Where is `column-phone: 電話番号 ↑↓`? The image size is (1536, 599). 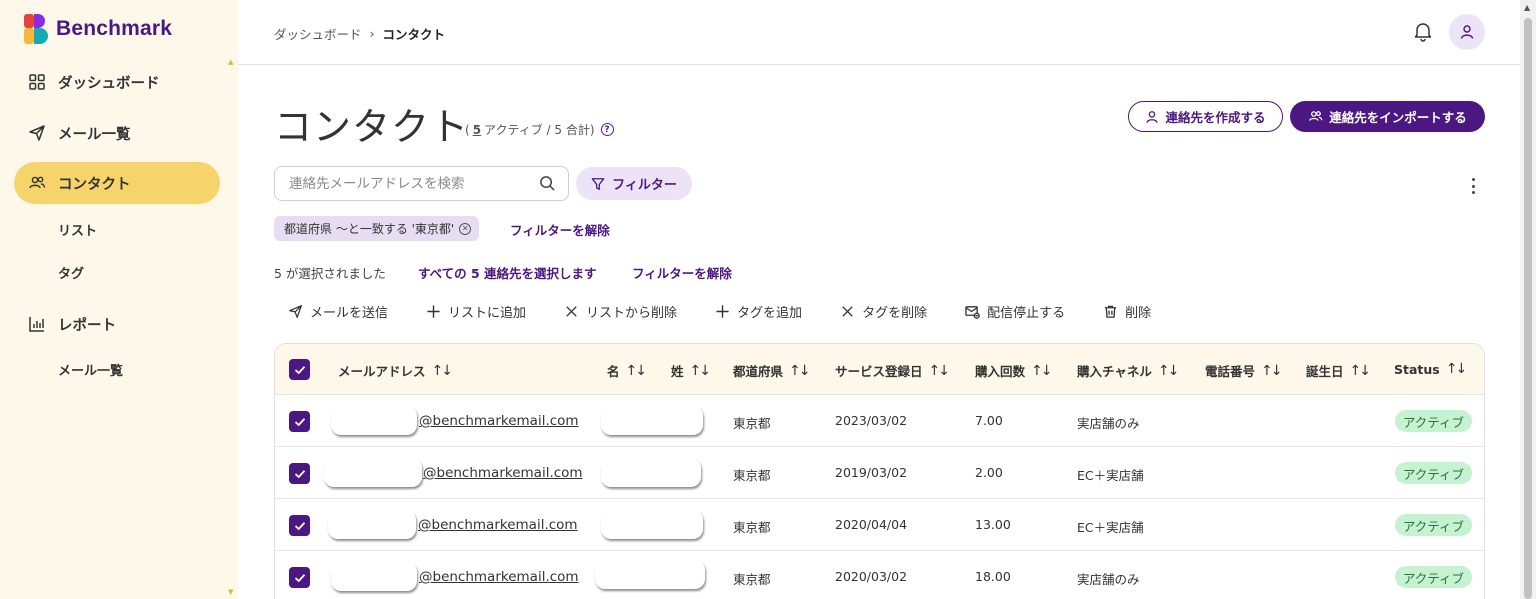
column-phone: 電話番号 ↑↓ is located at coordinates (1244, 370).